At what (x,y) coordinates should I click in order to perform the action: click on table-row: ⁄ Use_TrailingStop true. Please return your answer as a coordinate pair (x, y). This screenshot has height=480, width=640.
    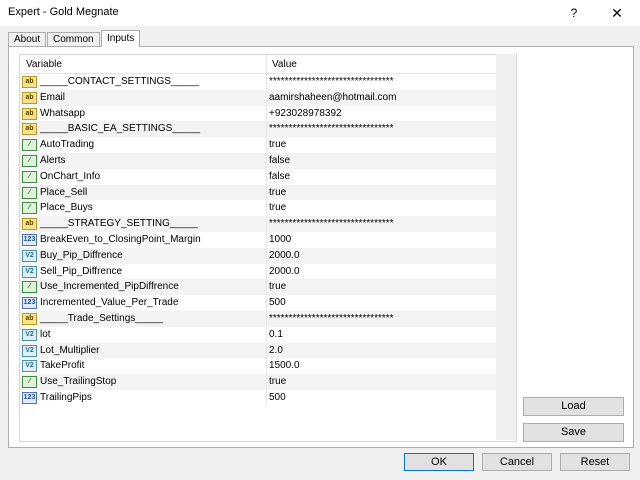
    Looking at the image, I should click on (268, 382).